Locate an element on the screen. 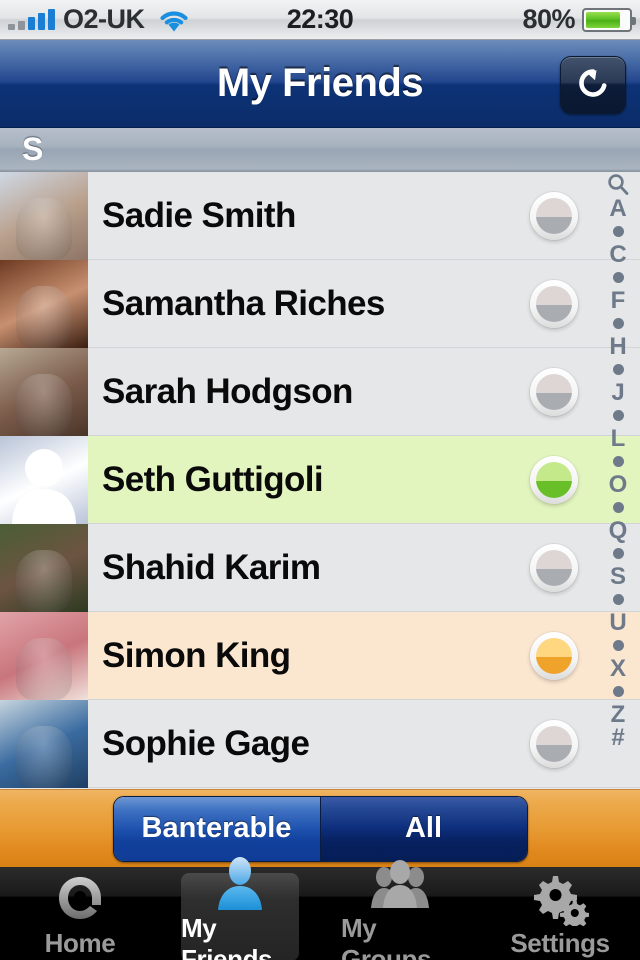 The height and width of the screenshot is (960, 640). tab-label: My Groups is located at coordinates (386, 936).